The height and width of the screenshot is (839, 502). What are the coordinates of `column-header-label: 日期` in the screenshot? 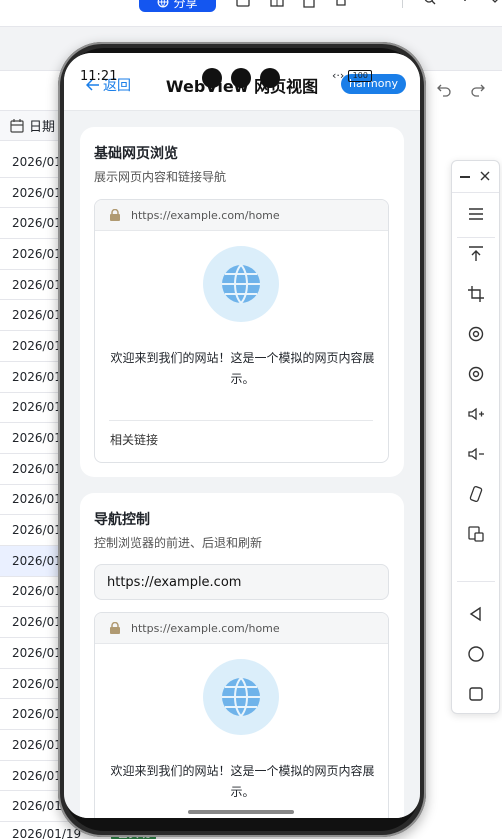 It's located at (42, 127).